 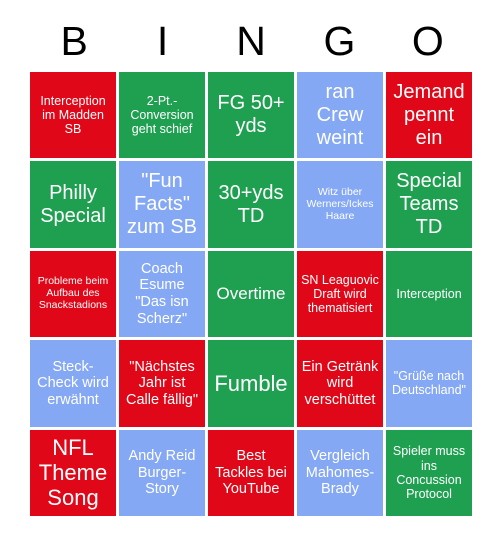 I want to click on bingo-cell: Overtime, so click(x=251, y=294).